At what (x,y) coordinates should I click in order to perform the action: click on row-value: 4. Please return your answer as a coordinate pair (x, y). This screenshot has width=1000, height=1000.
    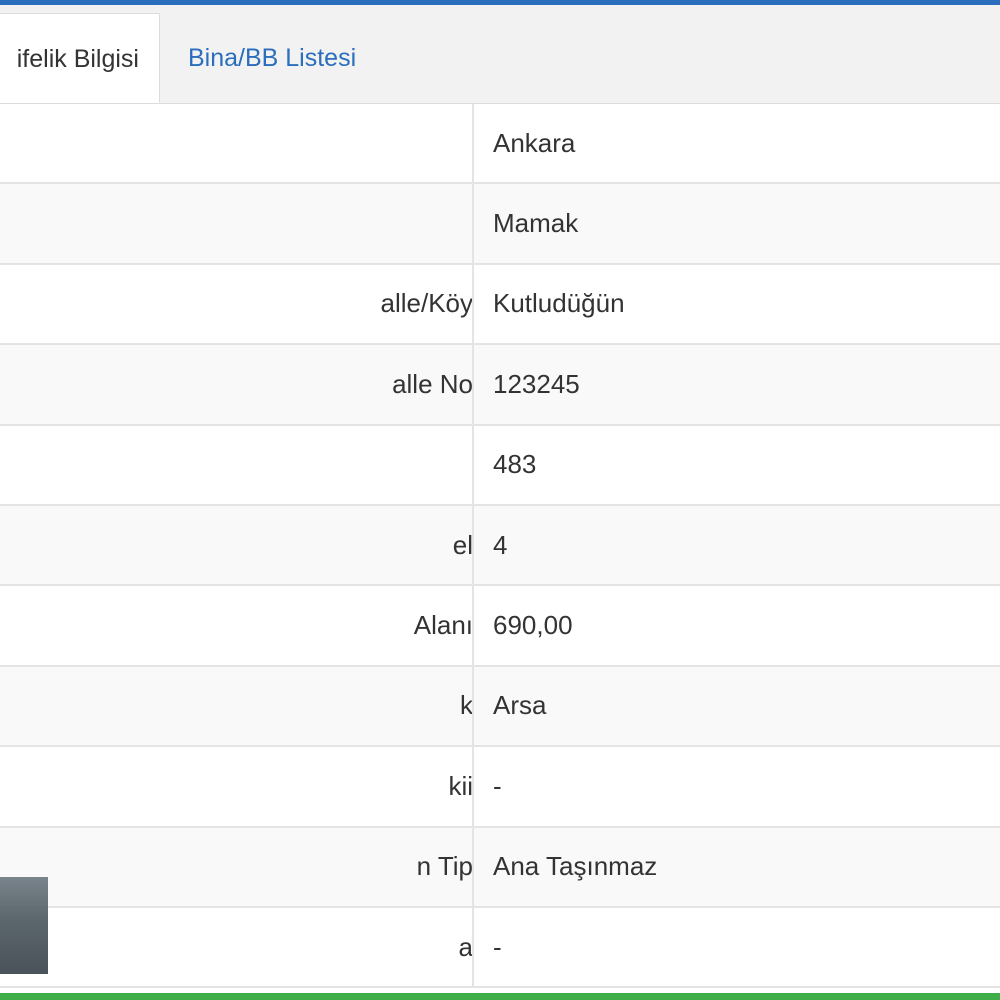
    Looking at the image, I should click on (500, 544).